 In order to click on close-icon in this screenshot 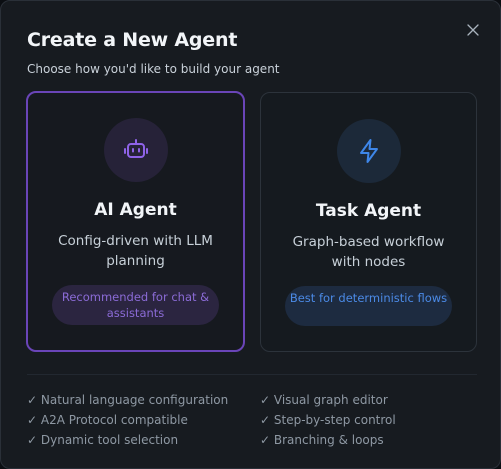, I will do `click(473, 30)`.